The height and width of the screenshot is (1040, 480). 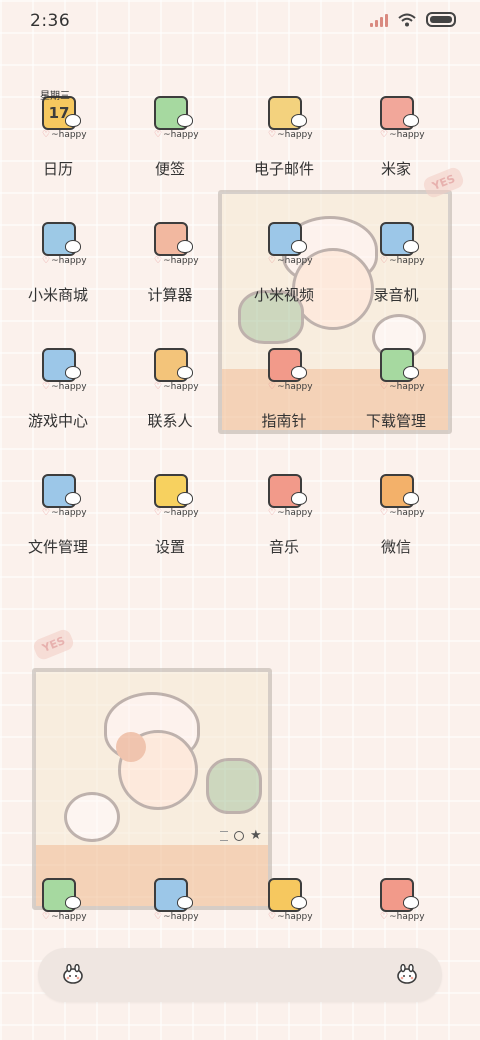 What do you see at coordinates (441, 19) in the screenshot?
I see `battery-icon` at bounding box center [441, 19].